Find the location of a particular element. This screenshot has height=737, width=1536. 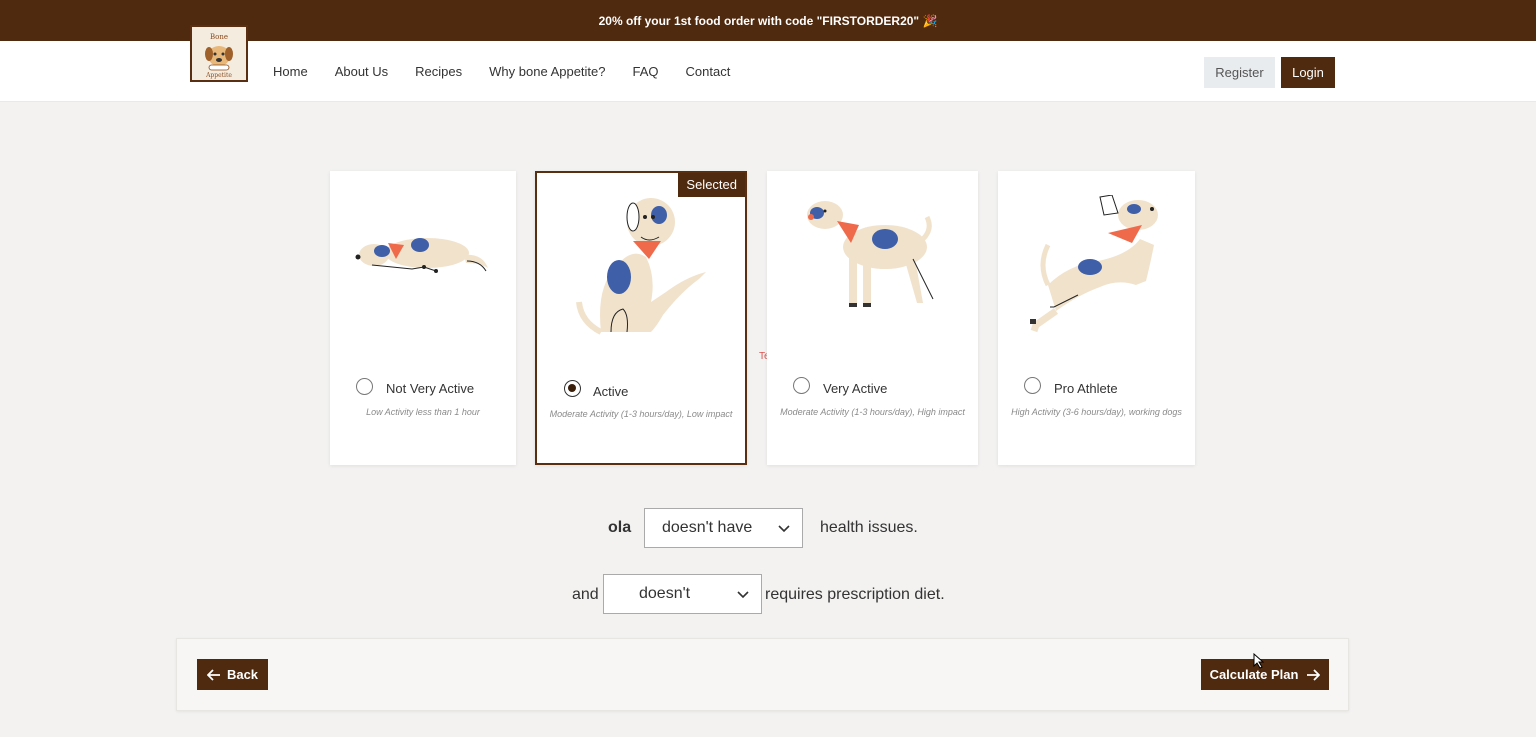

calculate-plan-button: Calculate Plan is located at coordinates (1265, 674).